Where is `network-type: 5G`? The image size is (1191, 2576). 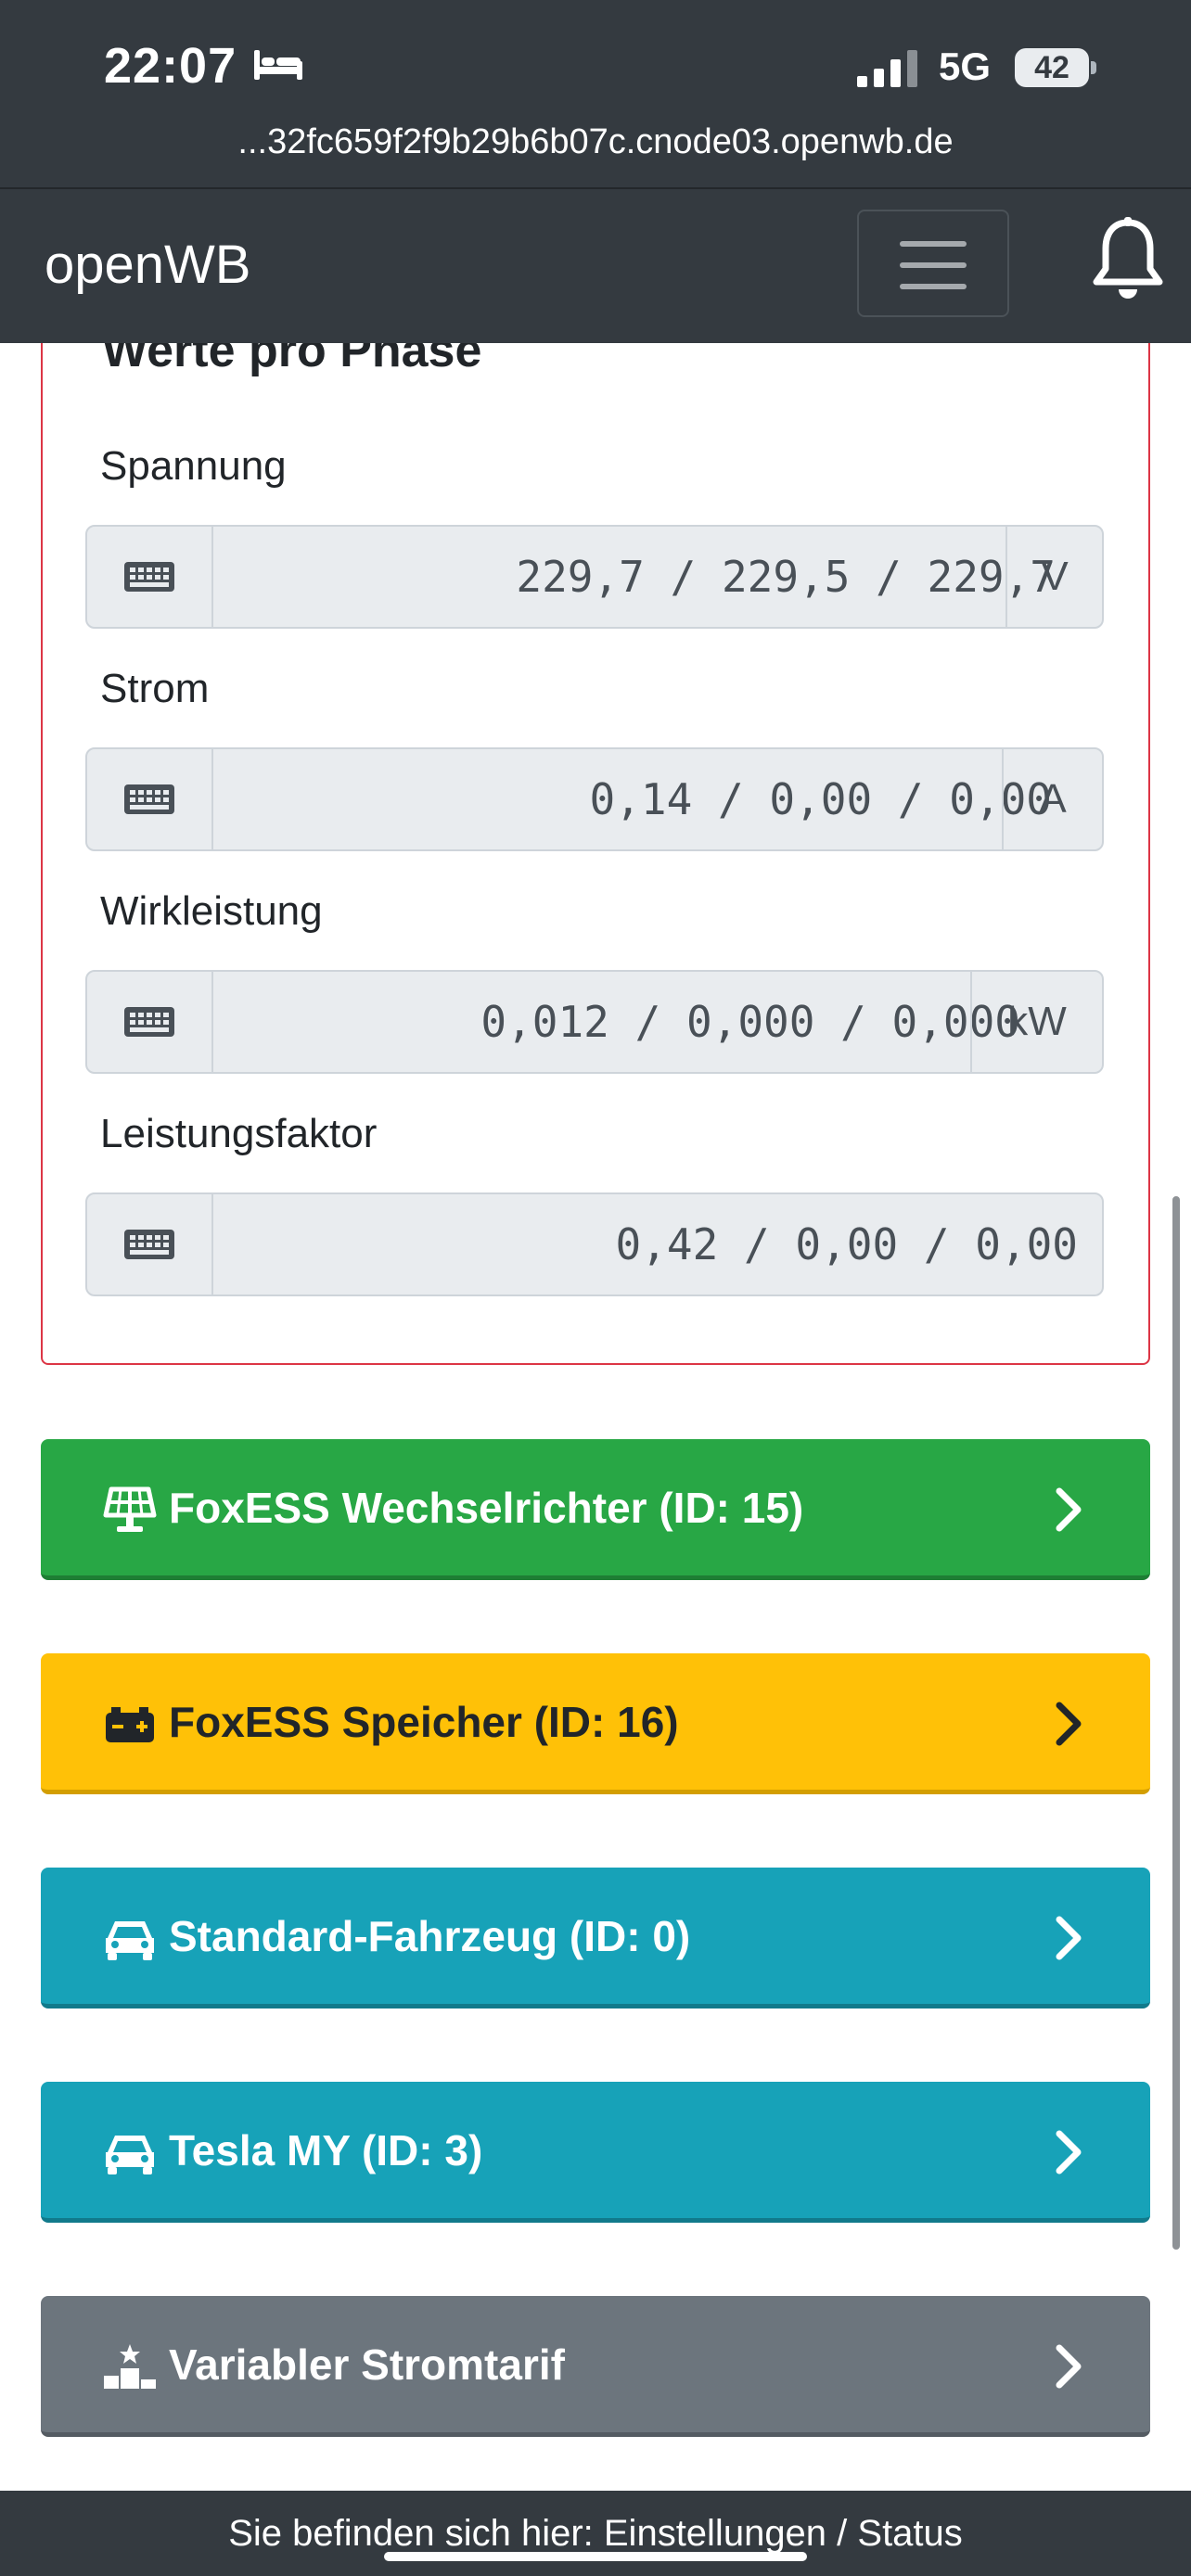 network-type: 5G is located at coordinates (966, 66).